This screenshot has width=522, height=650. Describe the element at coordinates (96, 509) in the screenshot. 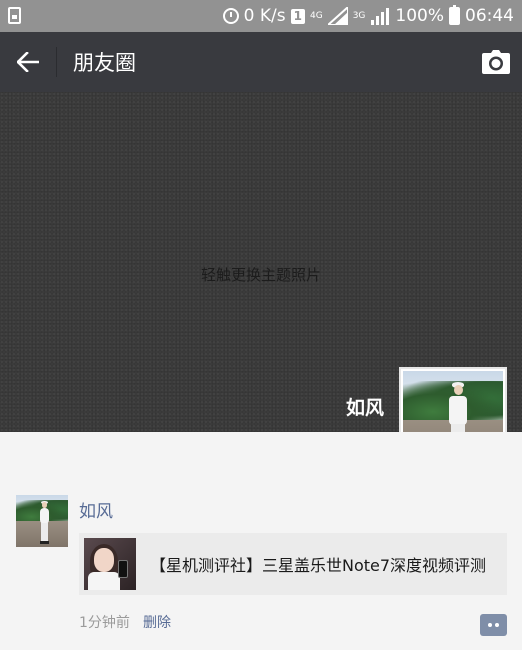

I see `post-author-name: 如风` at that location.